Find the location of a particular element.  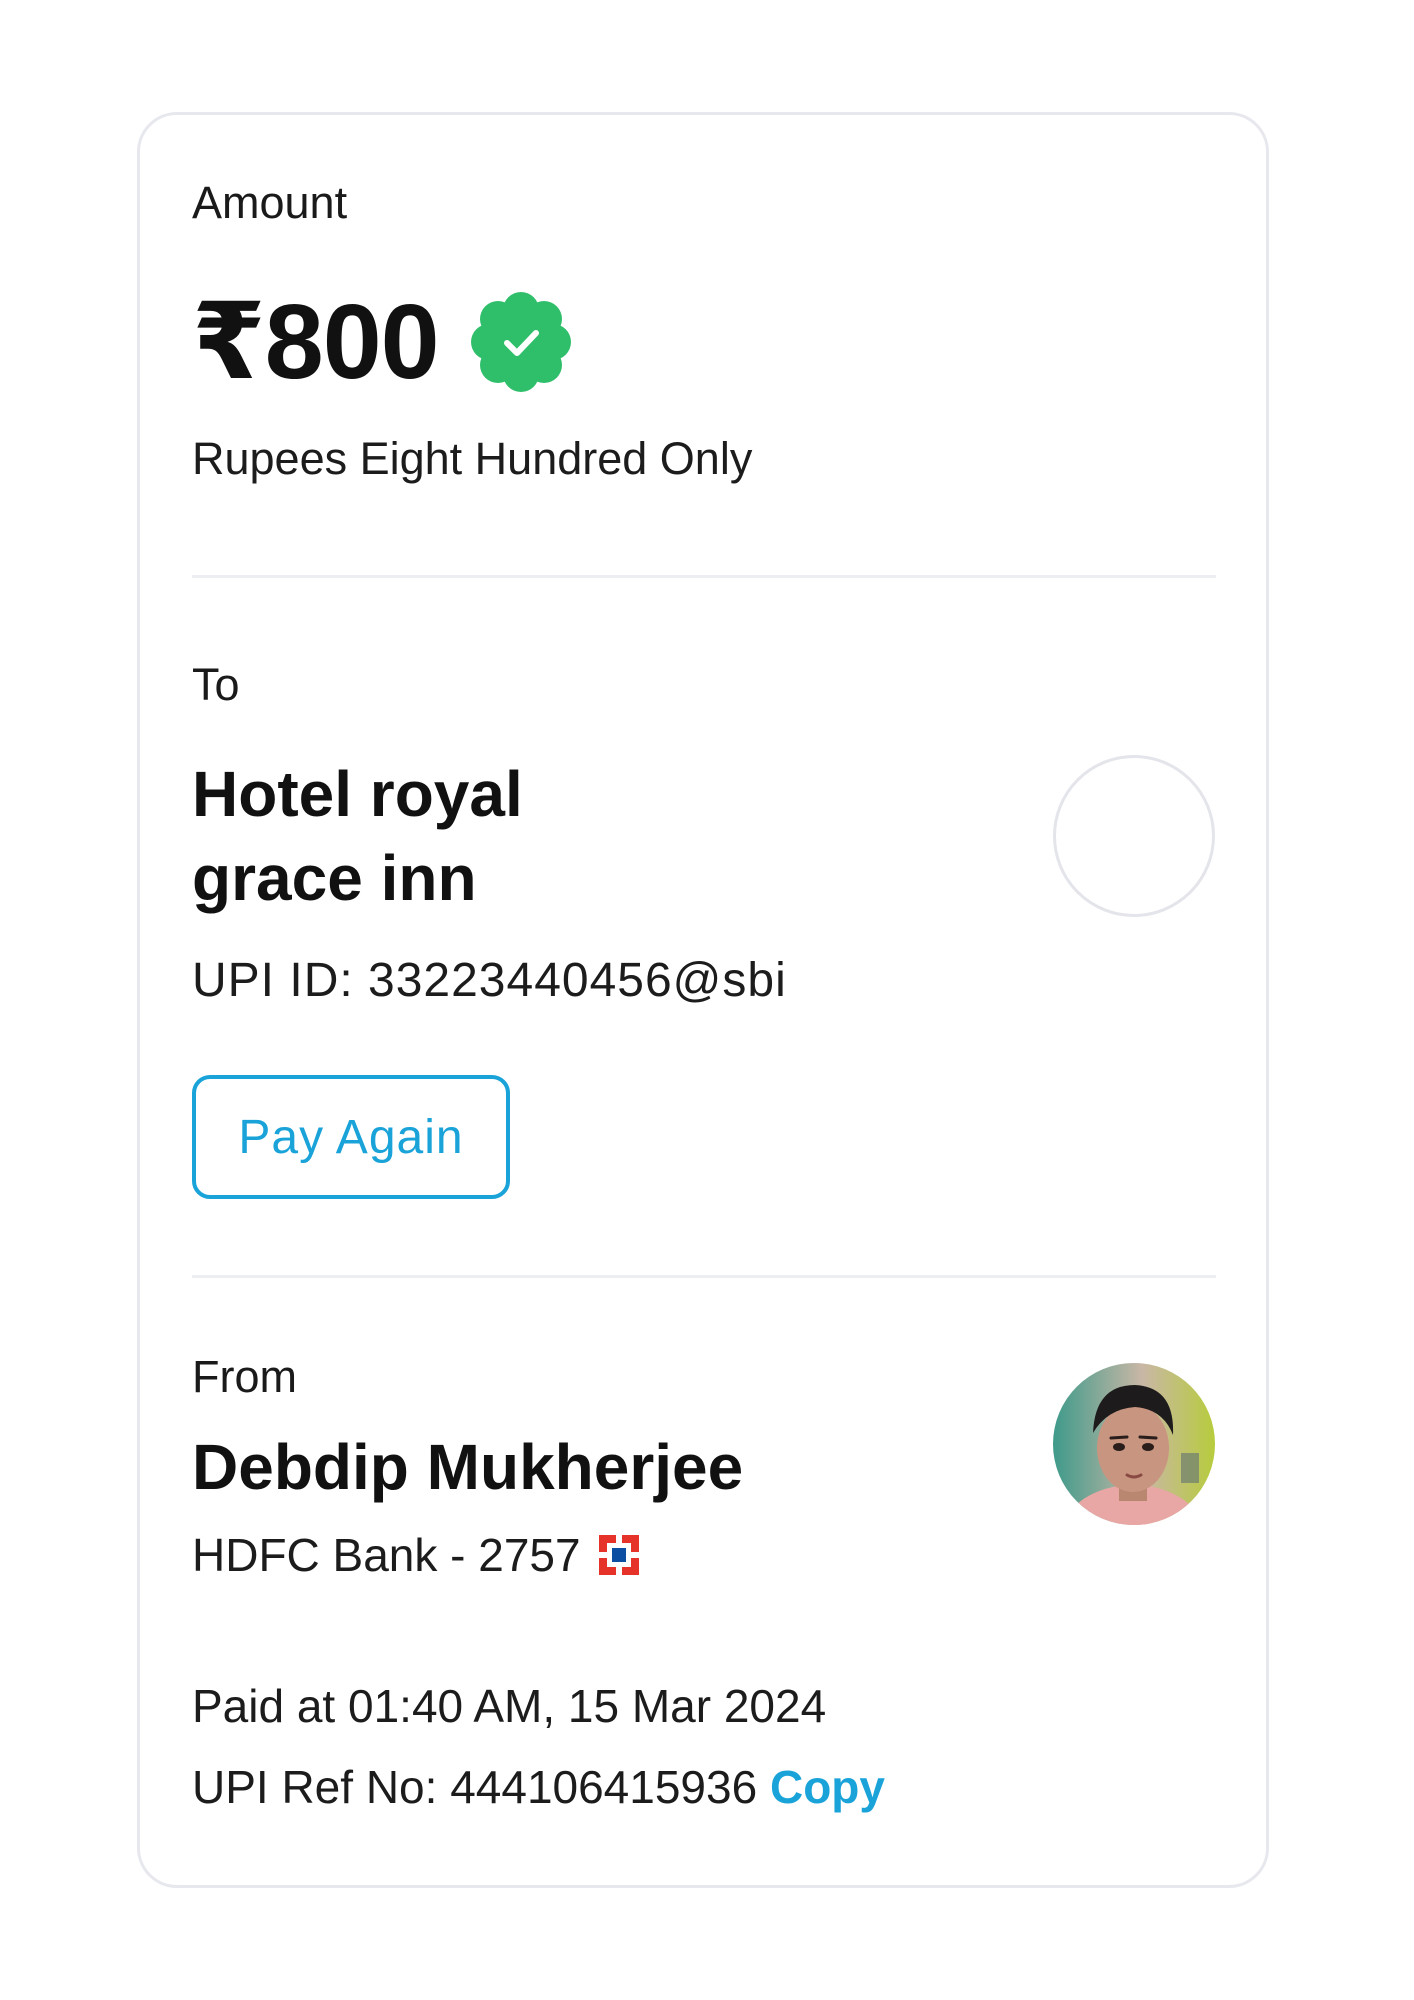

amount-value: ₹800 is located at coordinates (316, 342).